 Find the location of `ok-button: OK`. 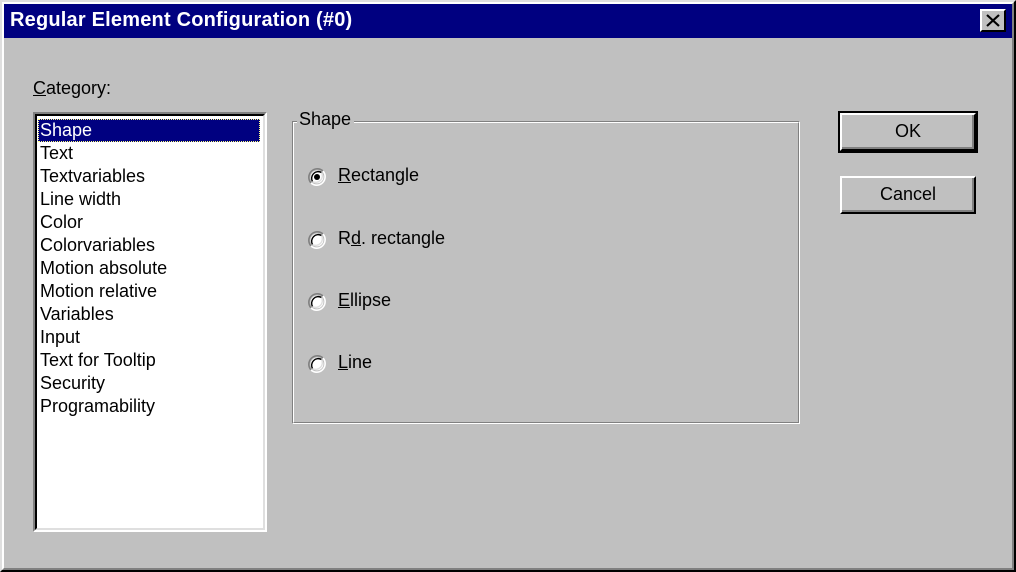

ok-button: OK is located at coordinates (908, 132).